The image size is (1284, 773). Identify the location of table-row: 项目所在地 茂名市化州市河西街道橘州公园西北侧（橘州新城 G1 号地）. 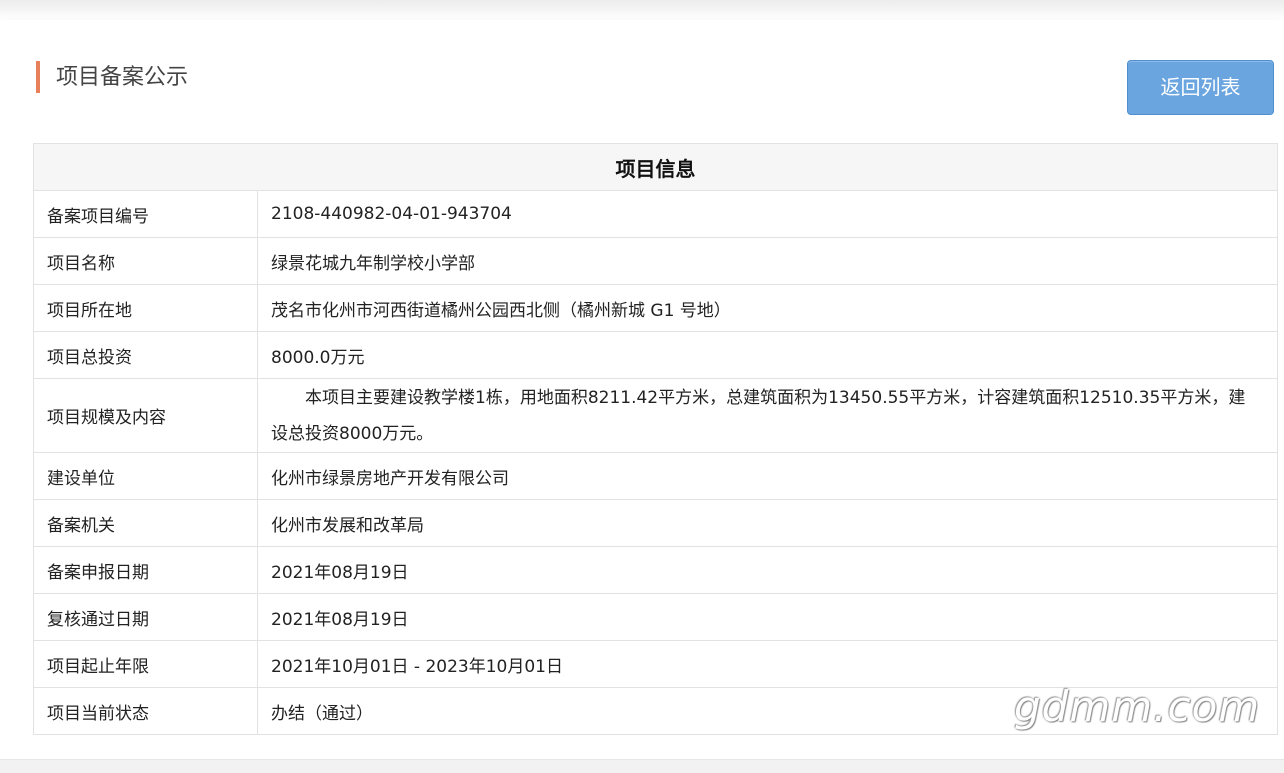
(655, 308).